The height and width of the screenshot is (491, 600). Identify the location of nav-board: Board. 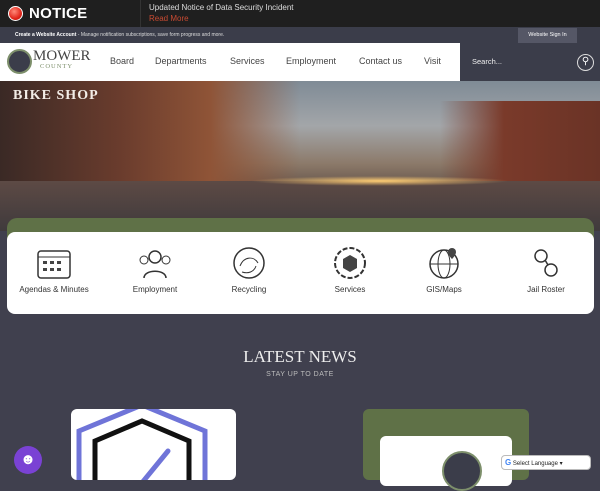
(122, 61).